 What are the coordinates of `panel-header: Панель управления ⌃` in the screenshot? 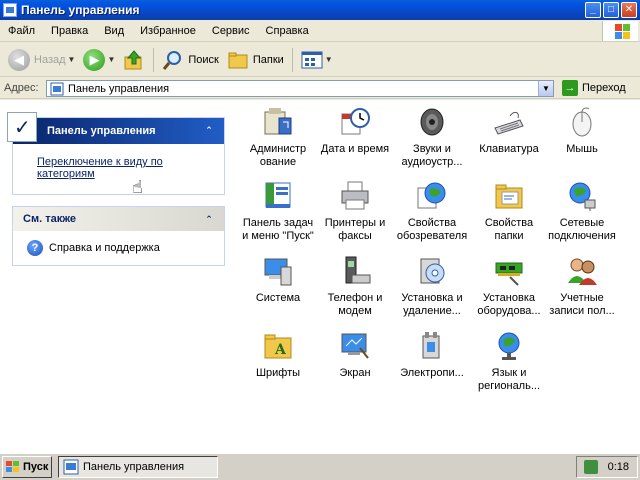 It's located at (115, 128).